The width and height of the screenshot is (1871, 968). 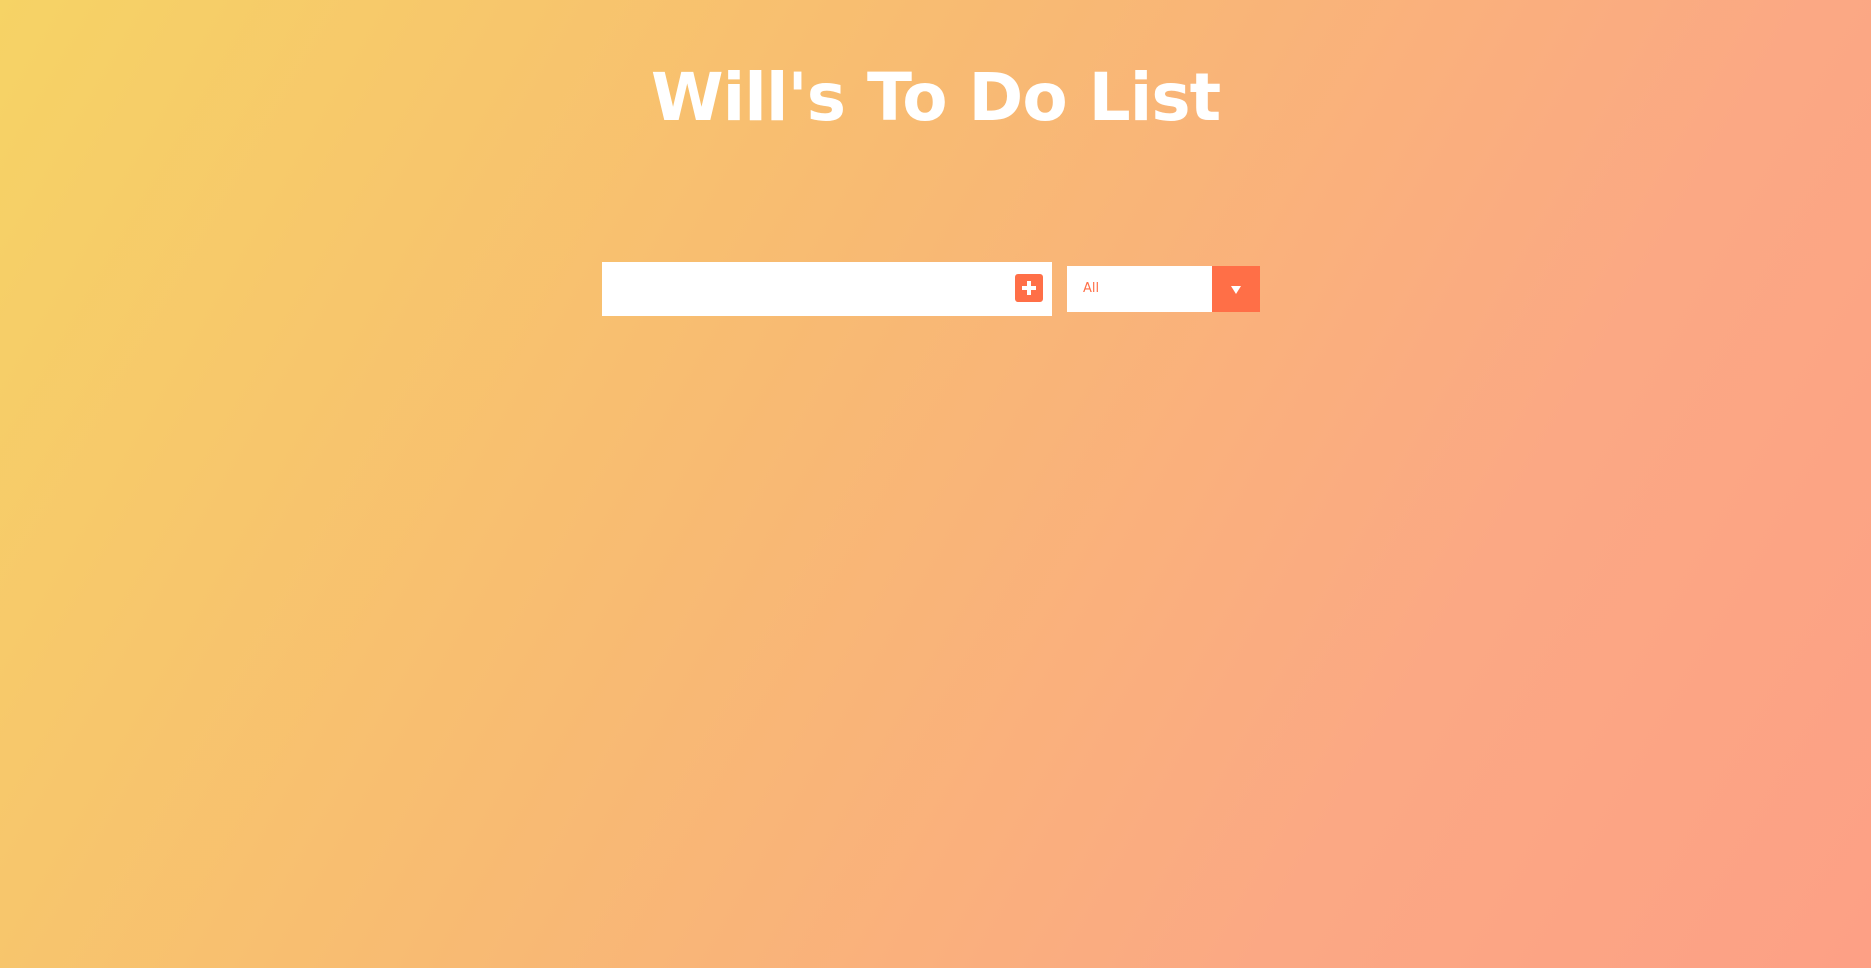 What do you see at coordinates (1163, 289) in the screenshot?
I see `filter-select: All` at bounding box center [1163, 289].